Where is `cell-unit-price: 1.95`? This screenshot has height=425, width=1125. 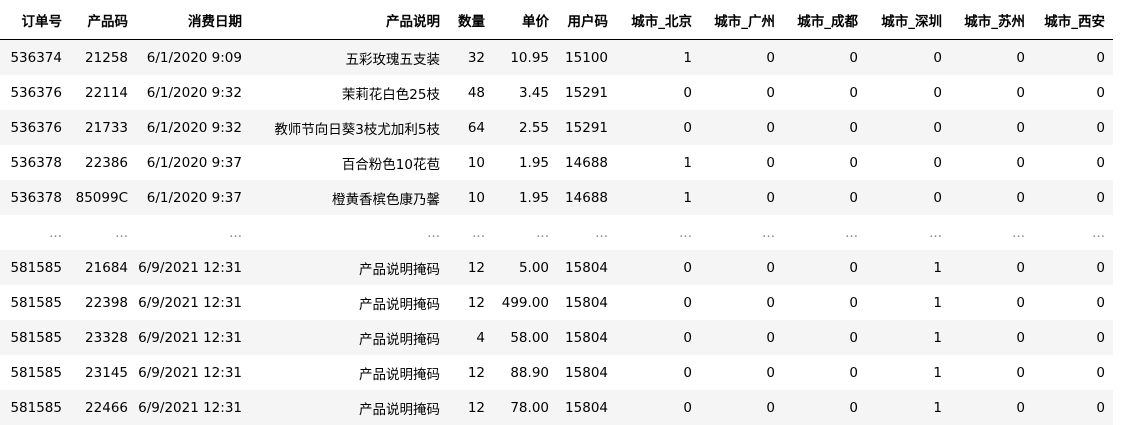 cell-unit-price: 1.95 is located at coordinates (525, 162).